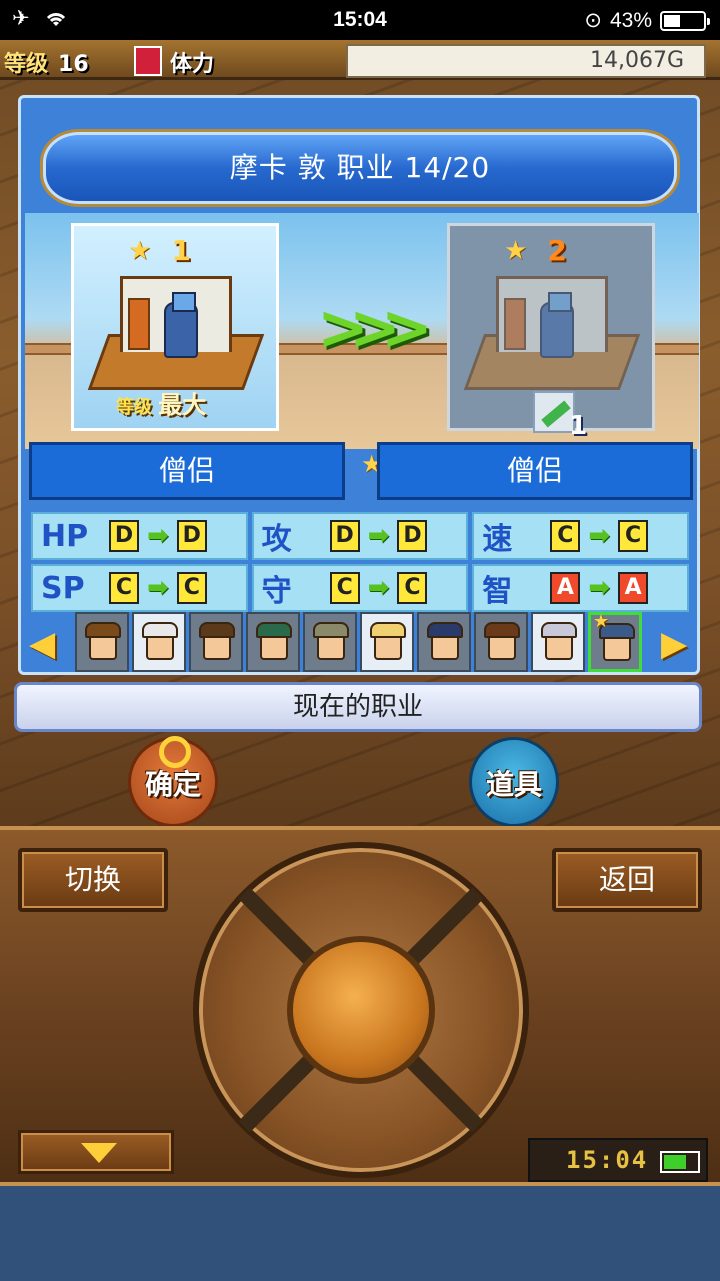  What do you see at coordinates (187, 471) in the screenshot?
I see `current-job-name: 僧侣` at bounding box center [187, 471].